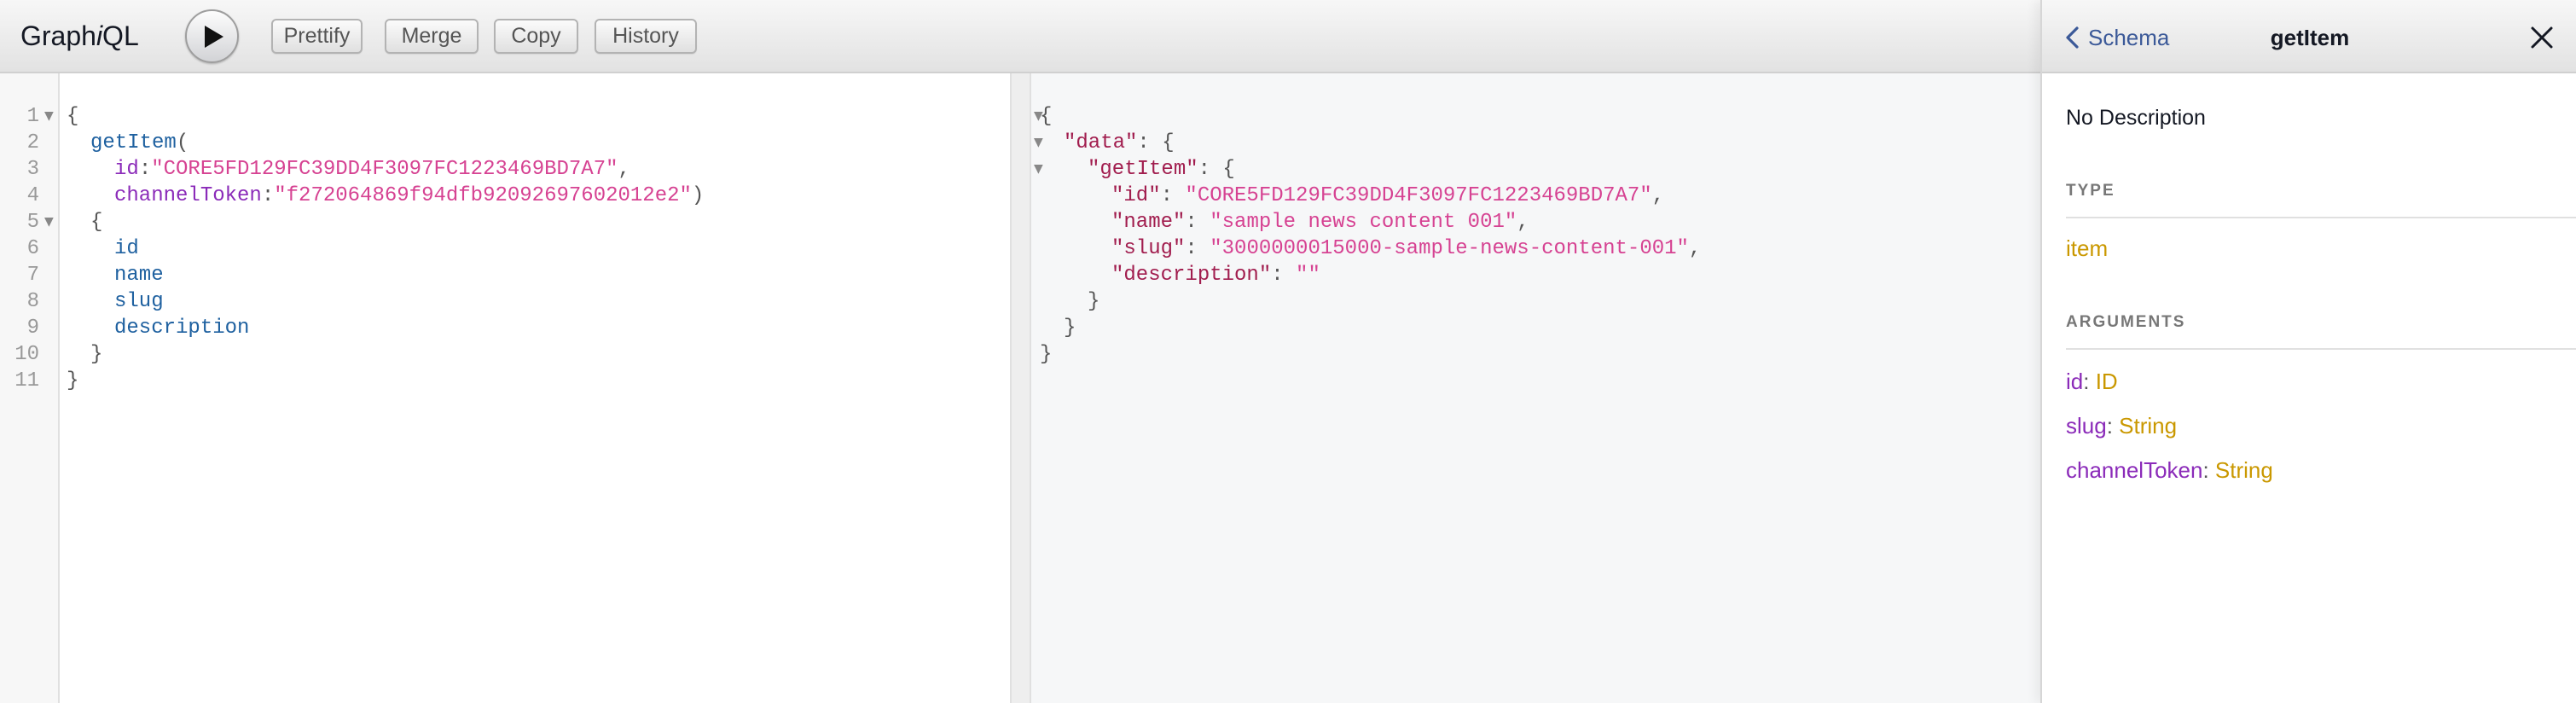  I want to click on return-type-link: item, so click(2087, 249).